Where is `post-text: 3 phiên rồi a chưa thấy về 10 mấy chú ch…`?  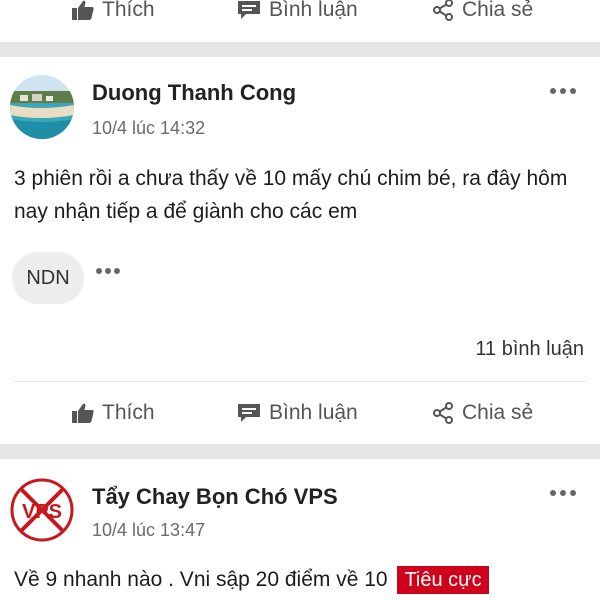 post-text: 3 phiên rồi a chưa thấy về 10 mấy chú ch… is located at coordinates (291, 195).